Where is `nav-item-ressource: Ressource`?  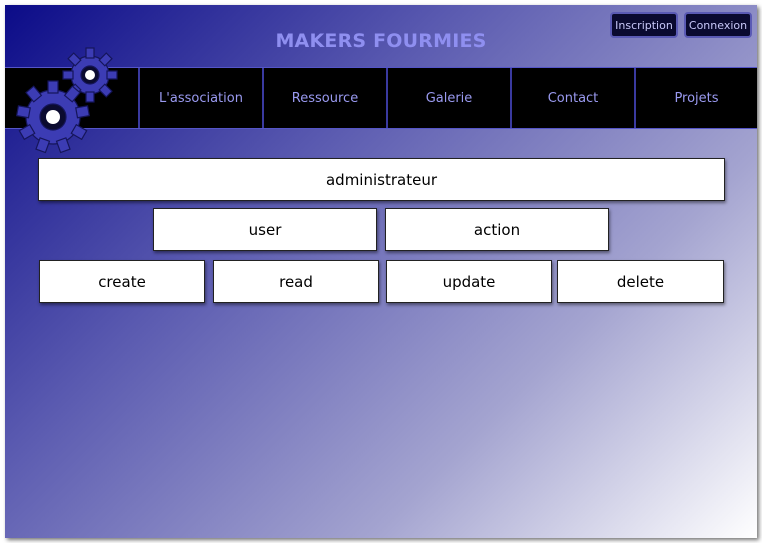
nav-item-ressource: Ressource is located at coordinates (324, 98).